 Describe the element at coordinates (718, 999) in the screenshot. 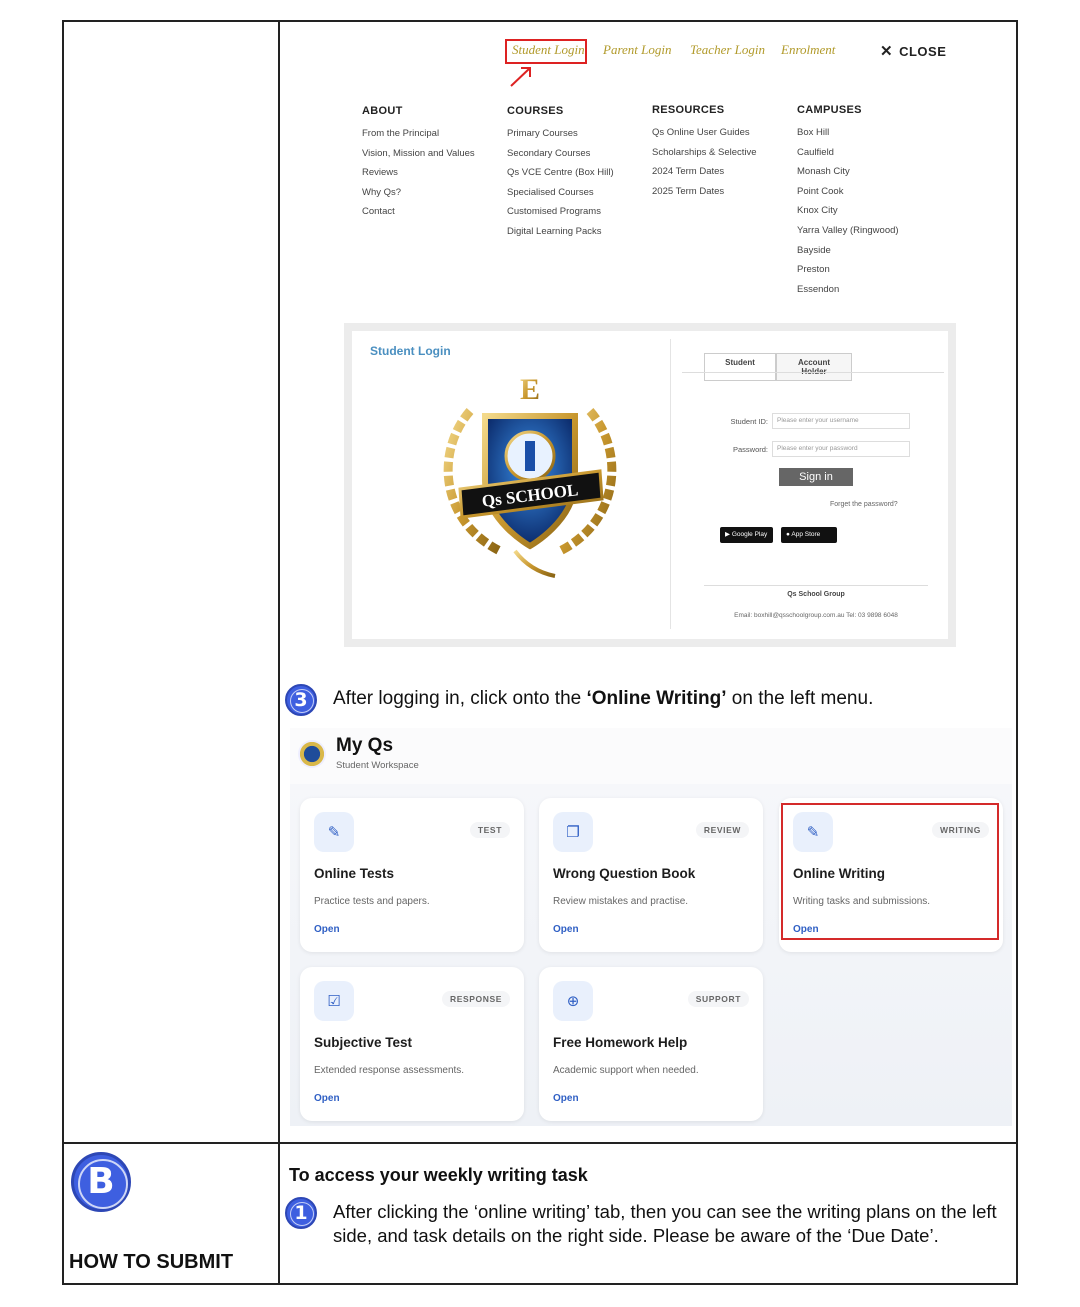

I see `card-tag: SUPPORT` at that location.